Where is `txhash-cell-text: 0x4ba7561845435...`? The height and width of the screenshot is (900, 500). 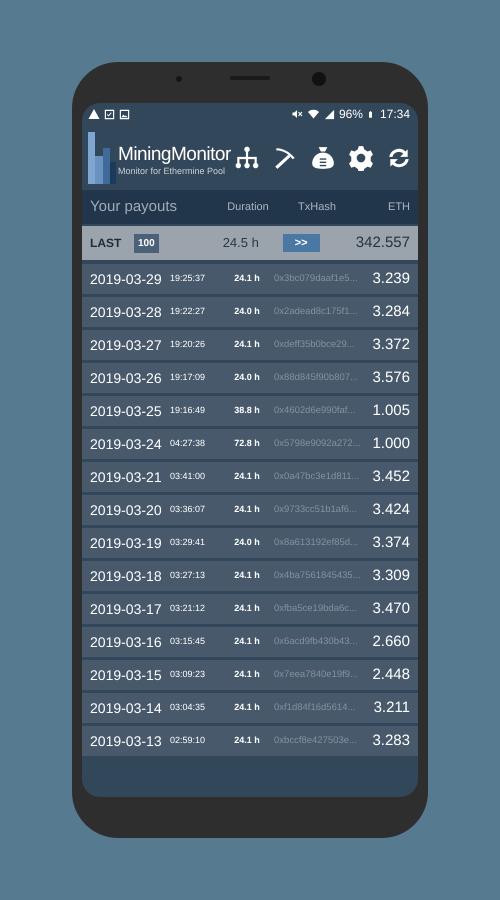 txhash-cell-text: 0x4ba7561845435... is located at coordinates (318, 575).